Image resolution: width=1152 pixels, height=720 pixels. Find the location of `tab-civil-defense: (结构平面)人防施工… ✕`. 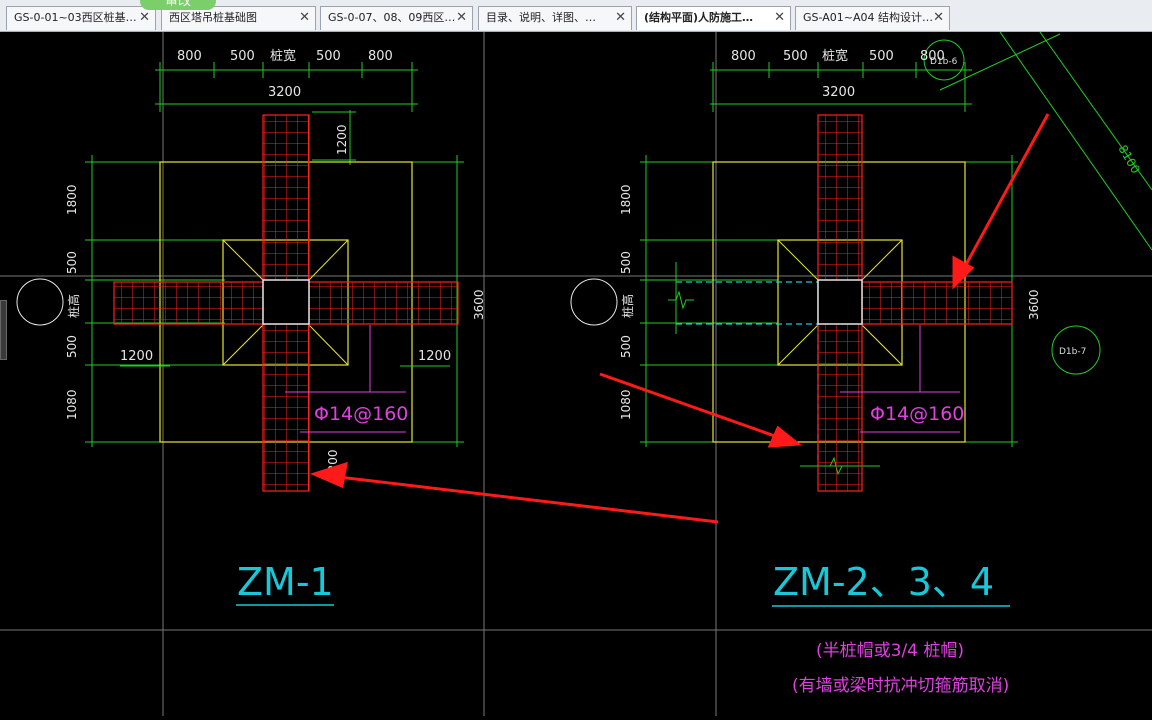

tab-civil-defense: (结构平面)人防施工… ✕ is located at coordinates (713, 18).